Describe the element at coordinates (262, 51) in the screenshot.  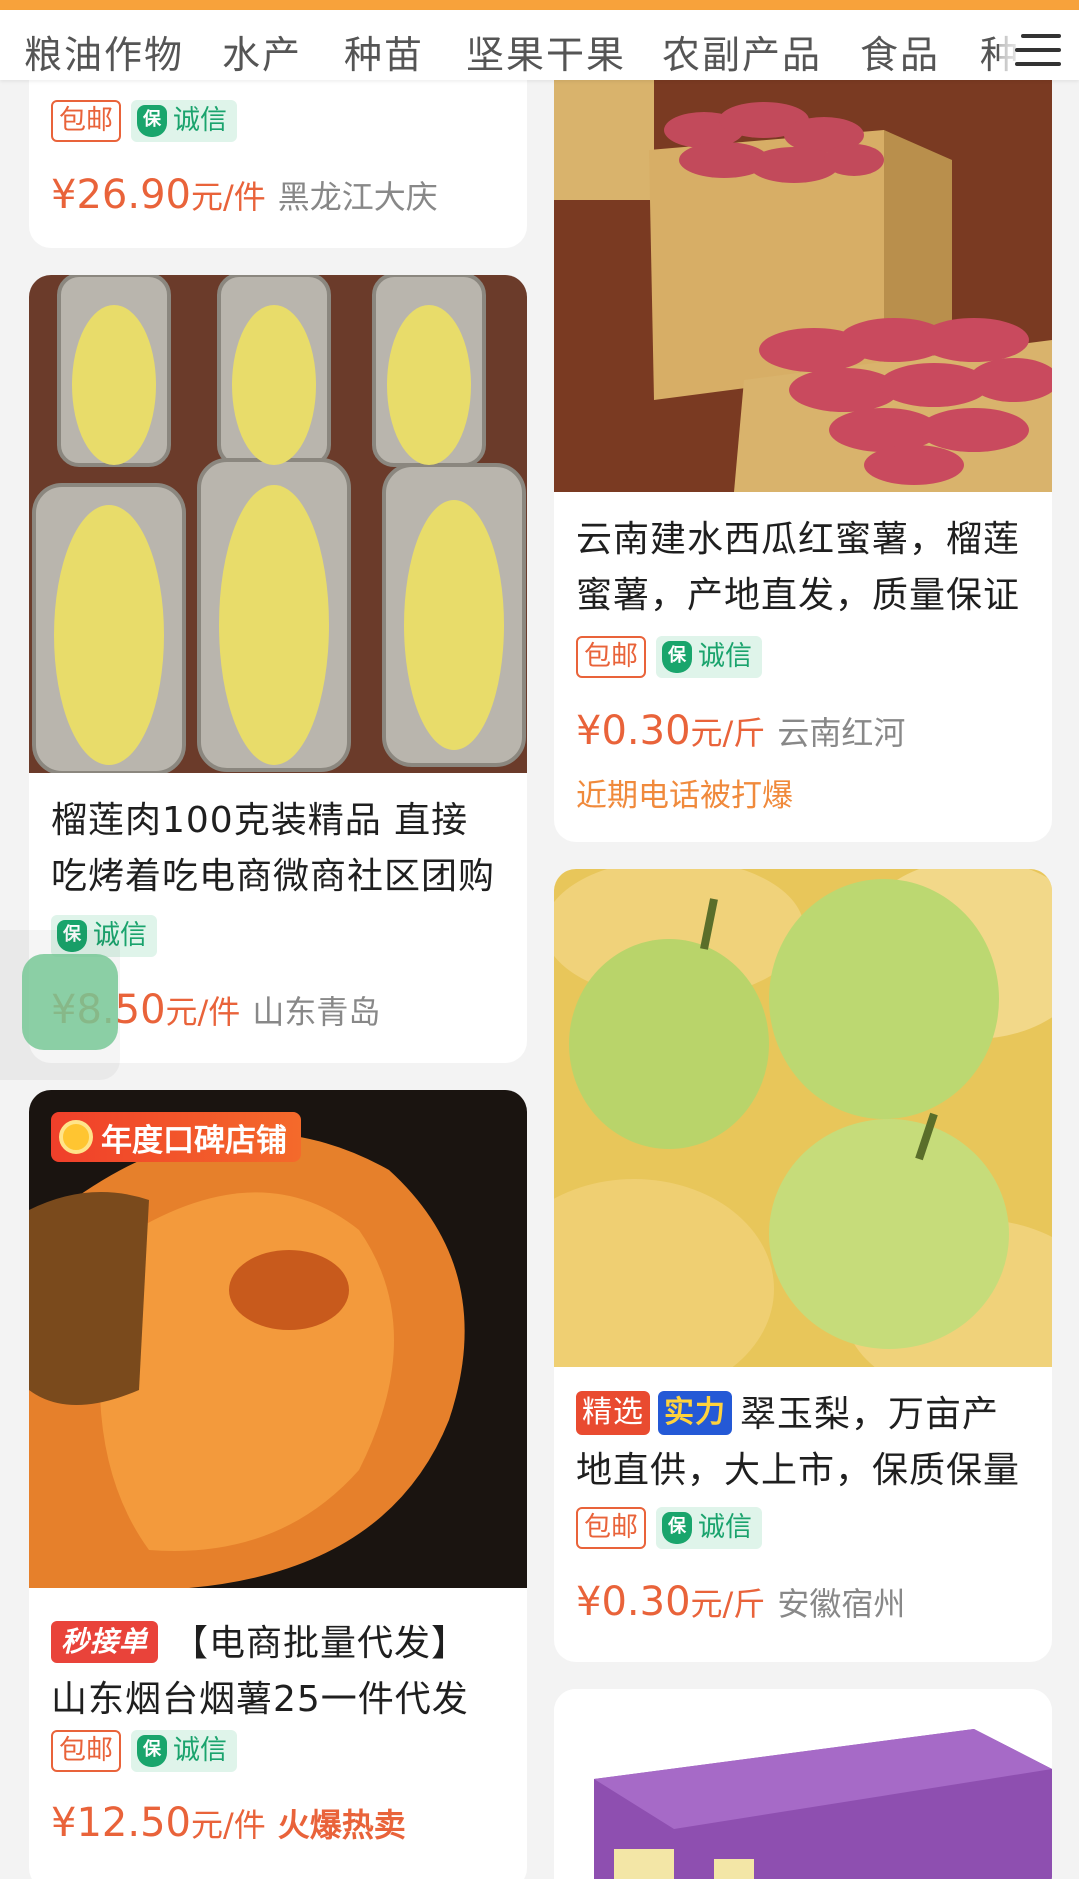
I see `tab-aquatic: 水产` at that location.